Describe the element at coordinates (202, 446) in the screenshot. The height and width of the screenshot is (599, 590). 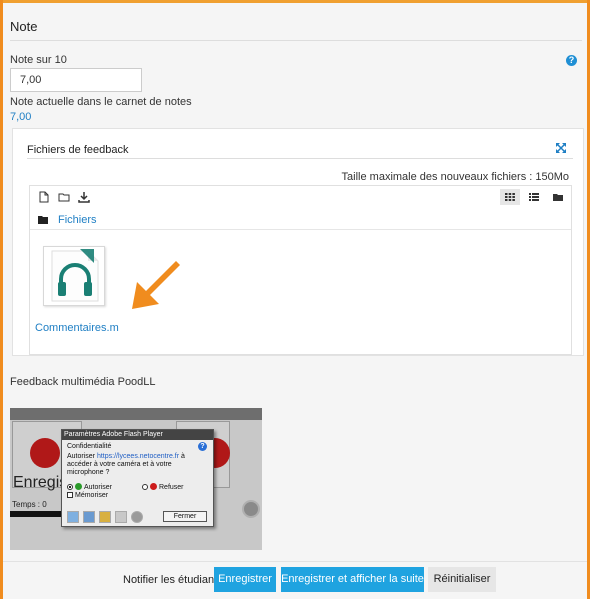
I see `dialog-help-icon: ?` at that location.